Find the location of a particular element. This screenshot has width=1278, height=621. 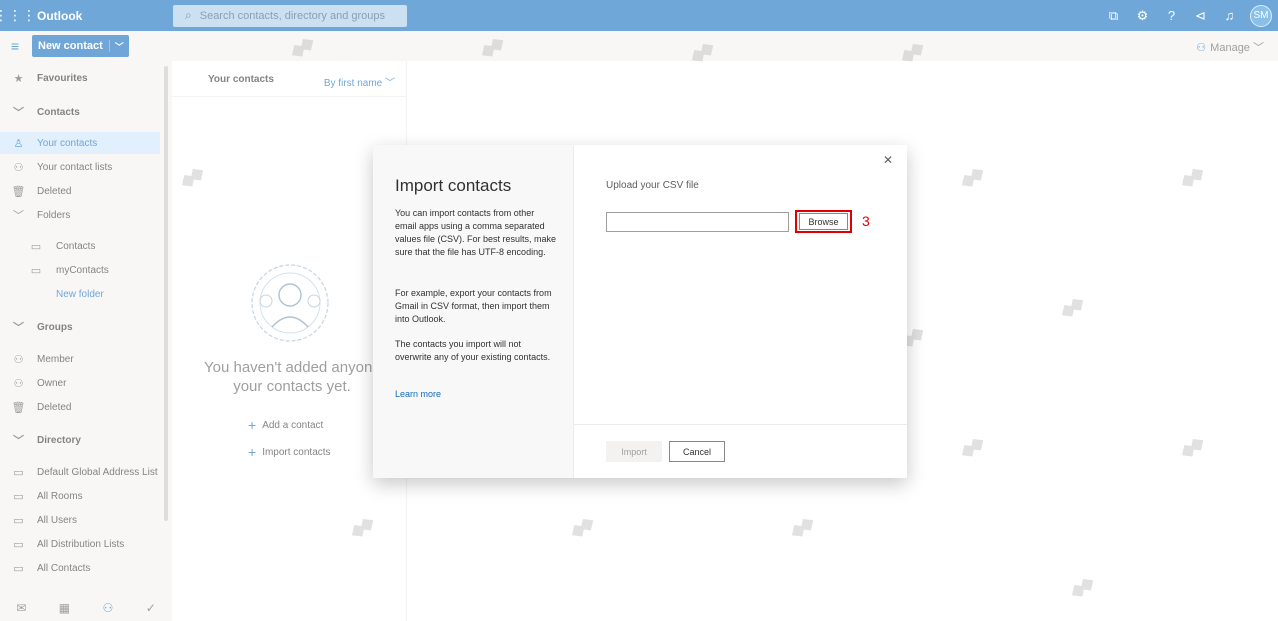

close-icon: ✕ is located at coordinates (888, 160).